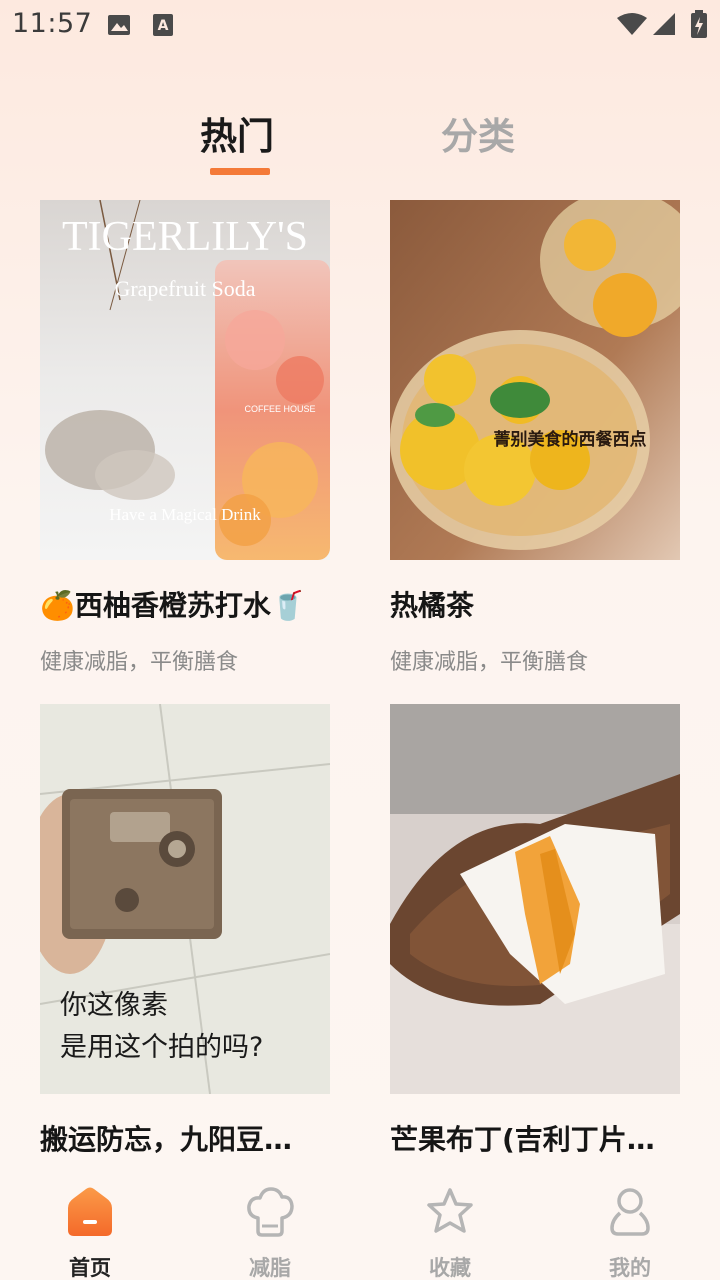 The image size is (720, 1280). I want to click on image-text-line1: 你这像素, so click(114, 1005).